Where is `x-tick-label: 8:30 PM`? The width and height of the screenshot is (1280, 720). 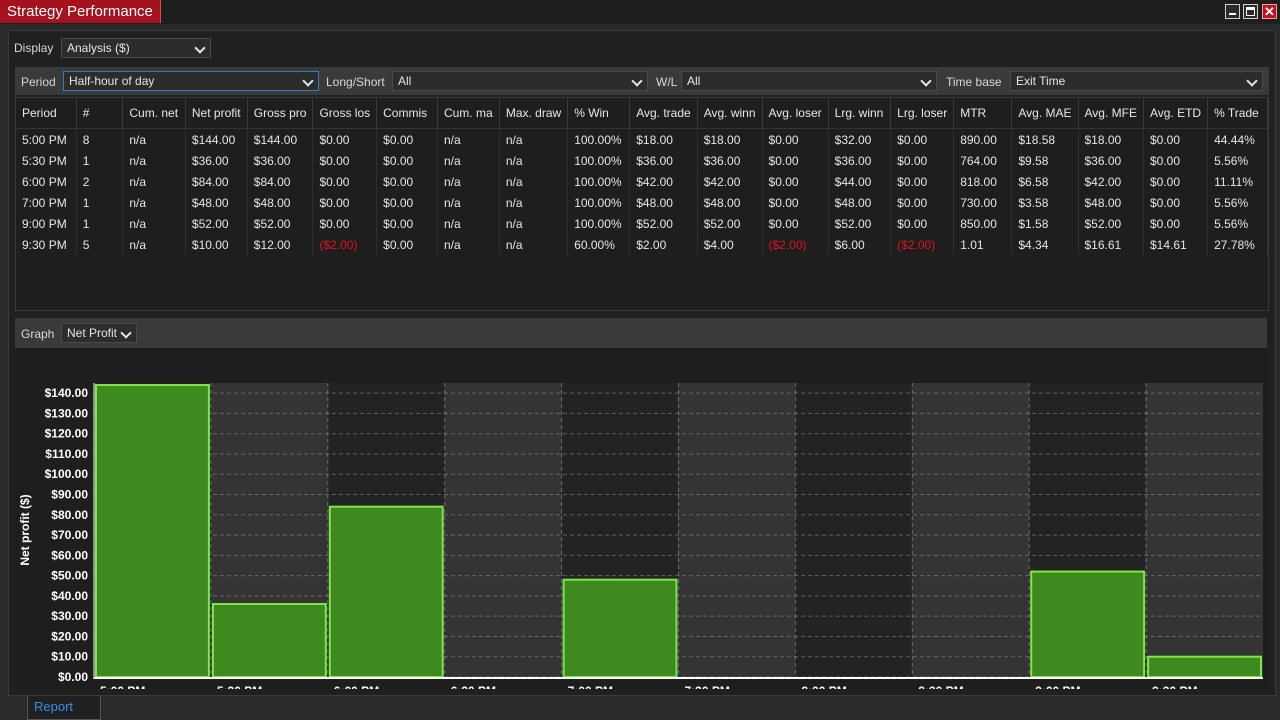
x-tick-label: 8:30 PM is located at coordinates (940, 686).